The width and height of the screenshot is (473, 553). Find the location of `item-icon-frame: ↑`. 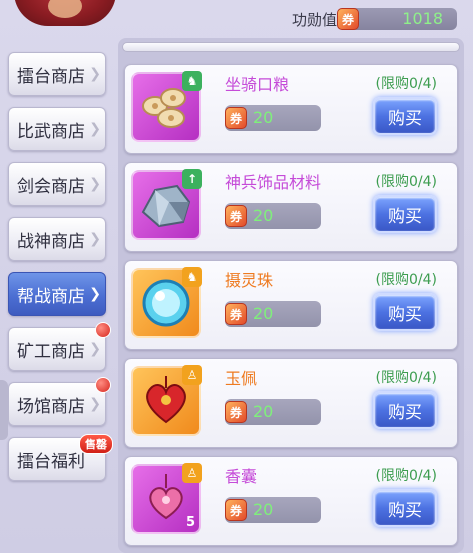

item-icon-frame: ↑ is located at coordinates (166, 204).